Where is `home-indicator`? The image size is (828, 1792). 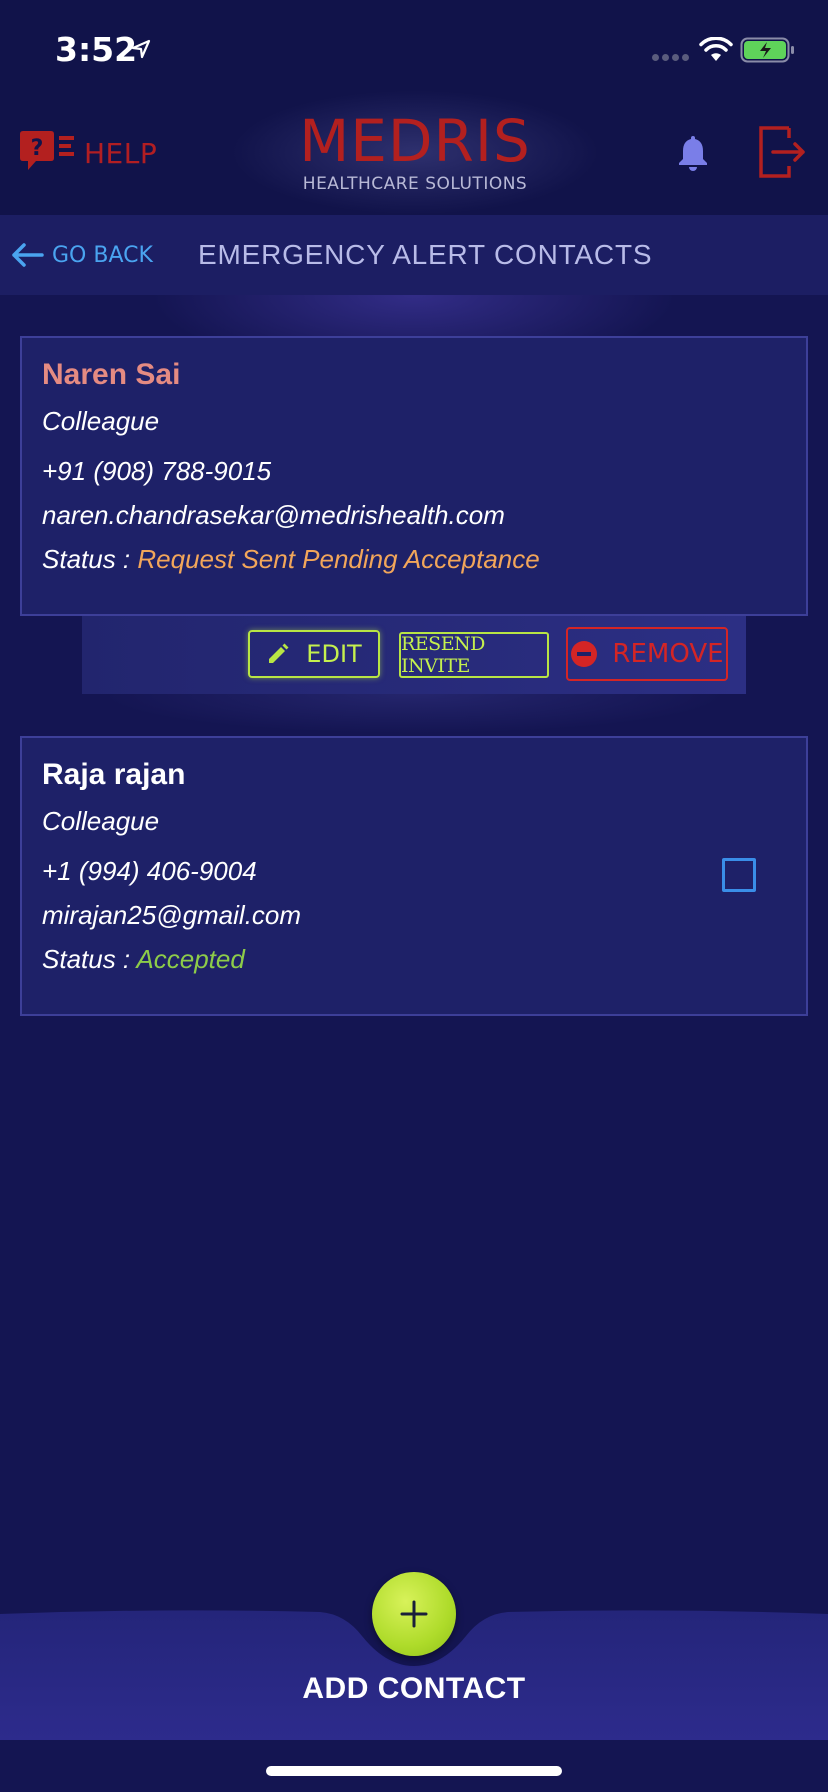
home-indicator is located at coordinates (414, 1771).